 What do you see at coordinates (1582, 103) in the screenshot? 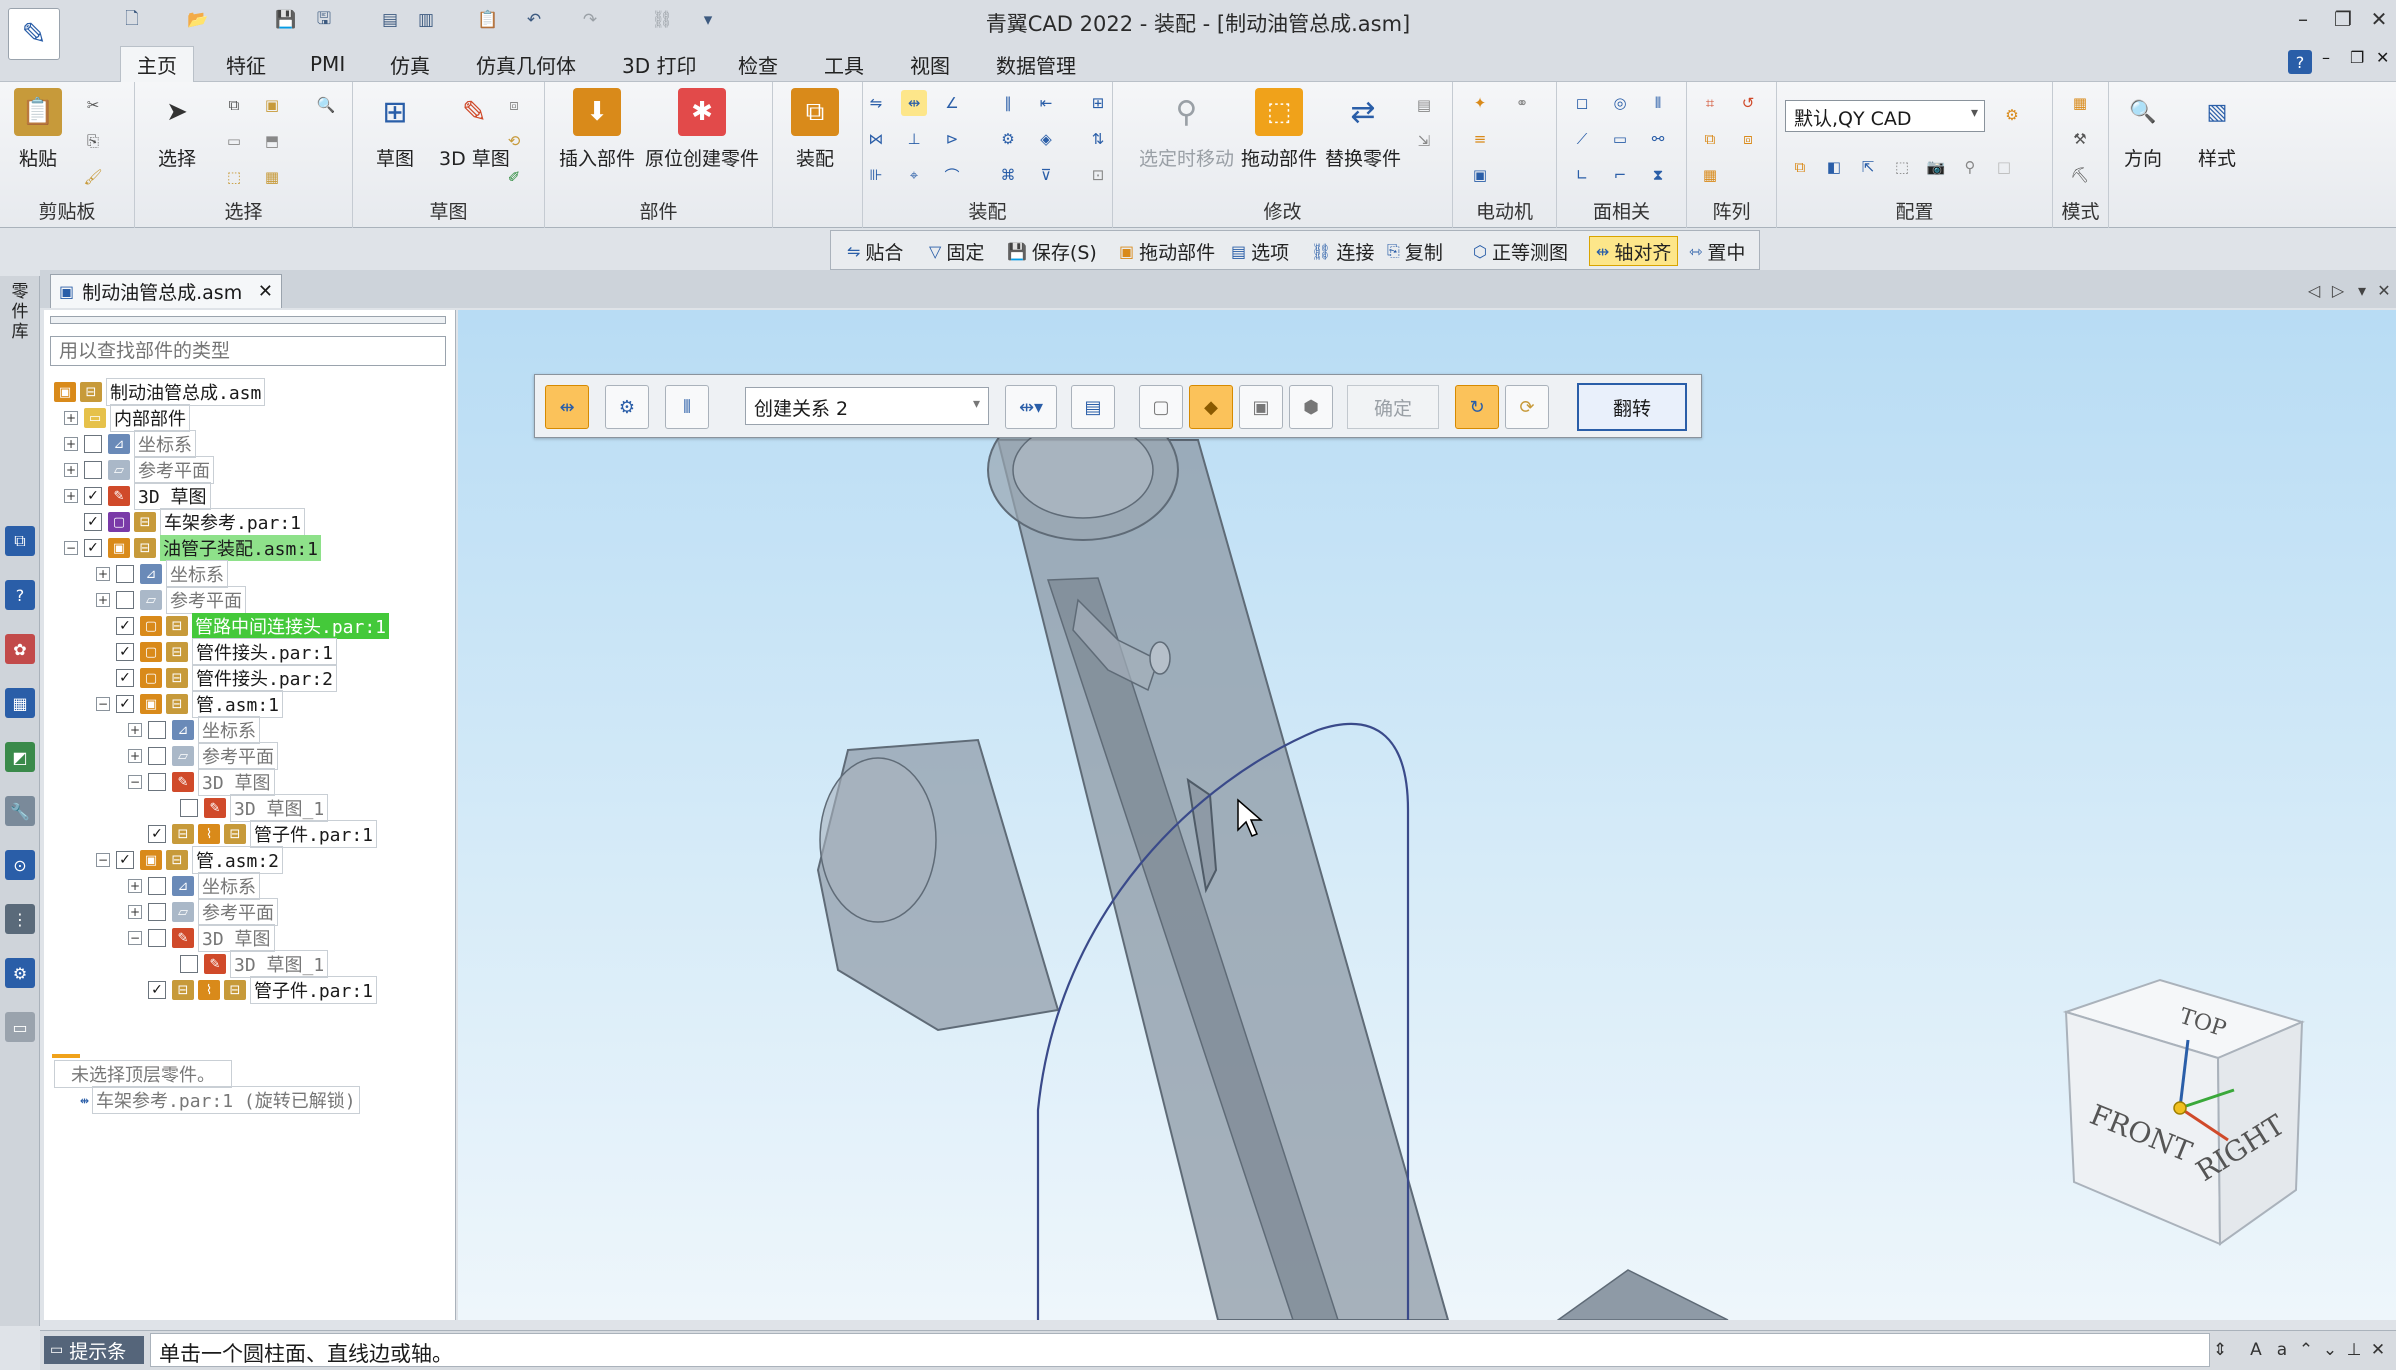
I see `face-tool1-icon: ◻` at bounding box center [1582, 103].